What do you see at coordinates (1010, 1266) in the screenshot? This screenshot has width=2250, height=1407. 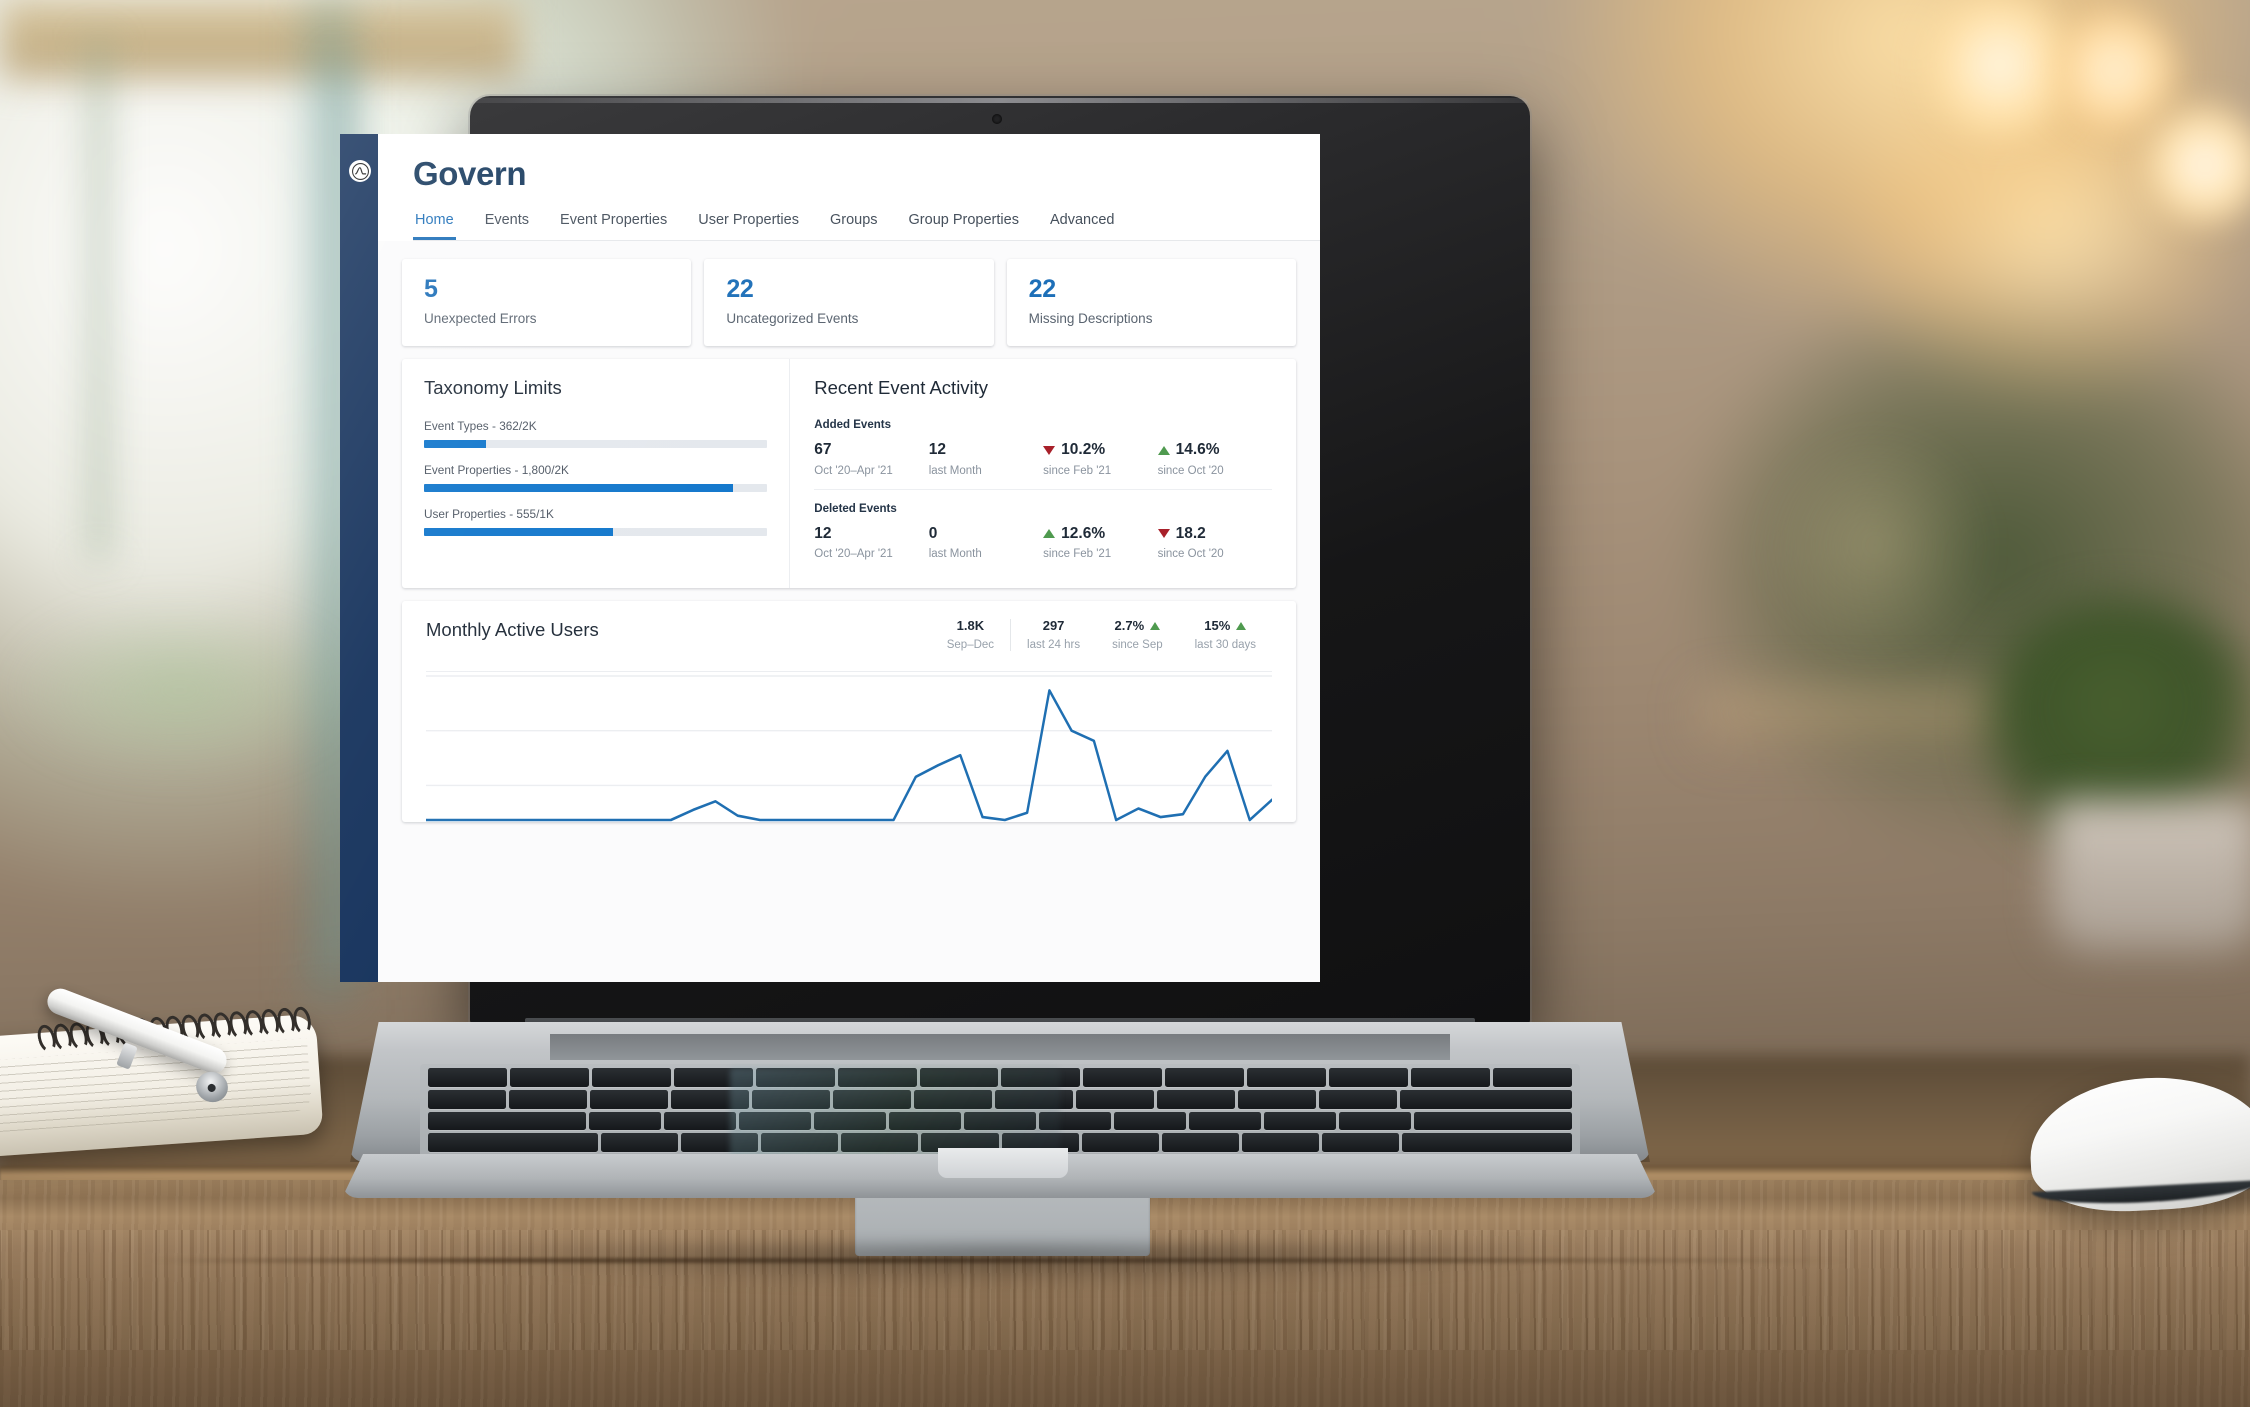 I see `laptop-shadow` at bounding box center [1010, 1266].